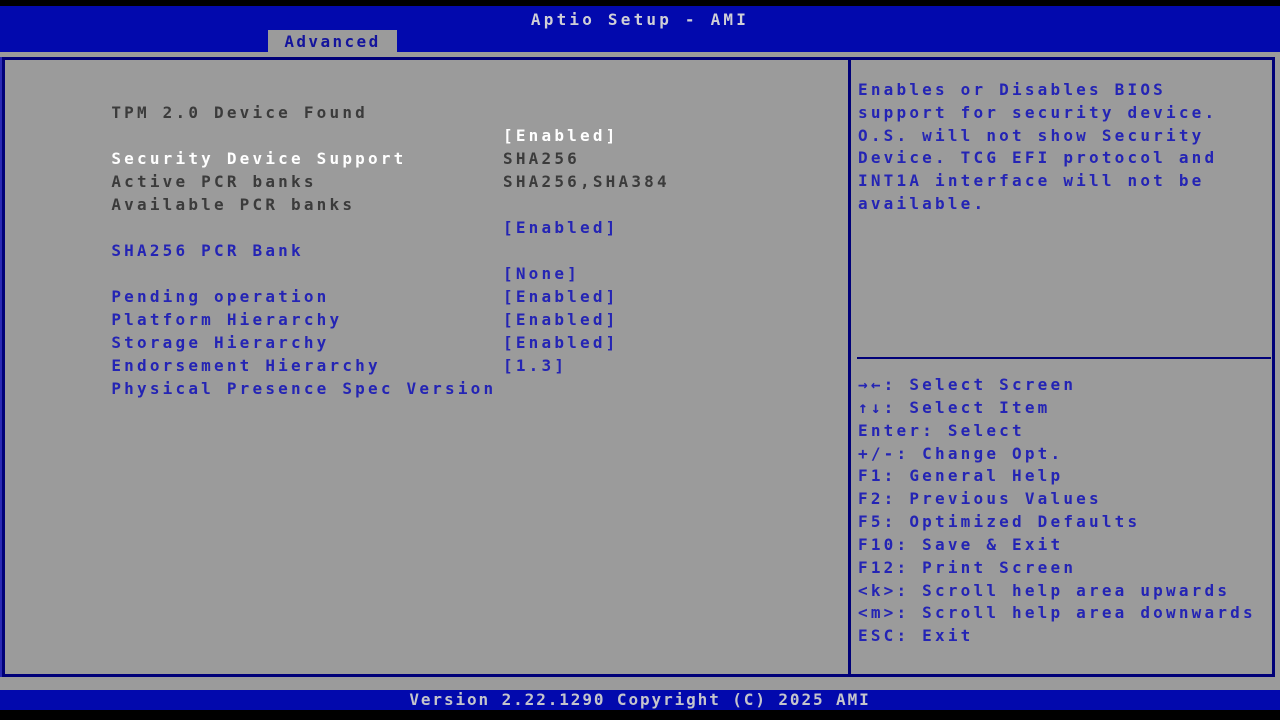 The width and height of the screenshot is (1280, 720). Describe the element at coordinates (640, 699) in the screenshot. I see `version-text: Version 2.22.1290 Copyright (C) 2025 AMI` at that location.